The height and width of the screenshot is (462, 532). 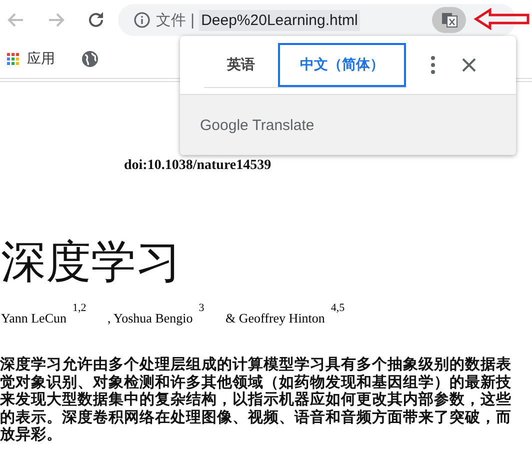 What do you see at coordinates (142, 20) in the screenshot?
I see `info-icon` at bounding box center [142, 20].